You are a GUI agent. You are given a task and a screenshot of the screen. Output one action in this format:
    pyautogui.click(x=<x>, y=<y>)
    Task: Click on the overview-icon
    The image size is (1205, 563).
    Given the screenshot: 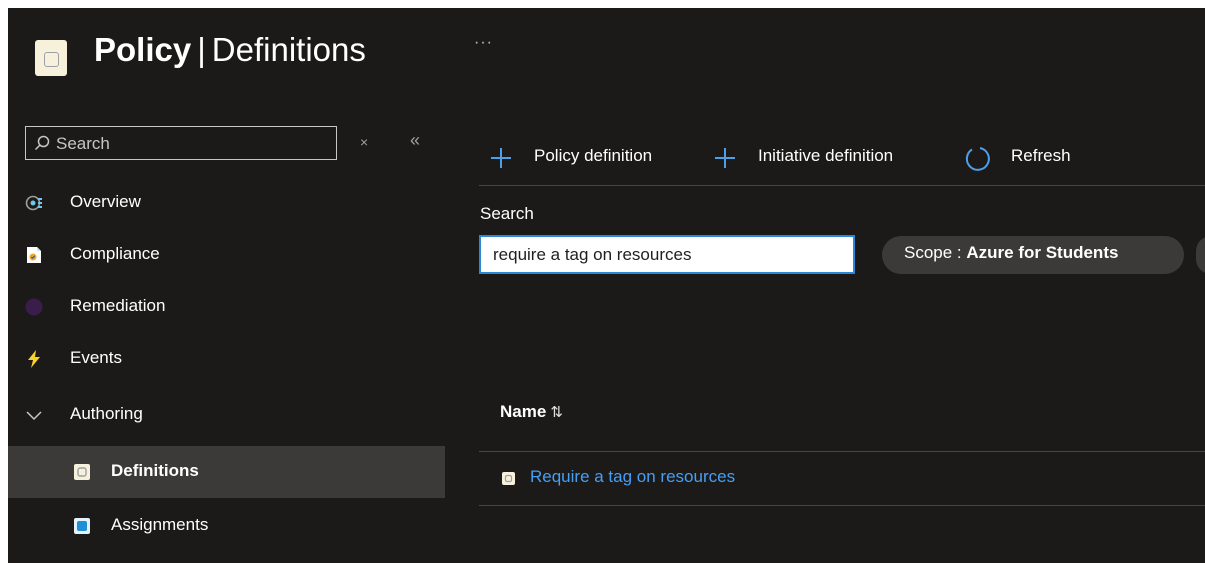 What is the action you would take?
    pyautogui.click(x=34, y=203)
    